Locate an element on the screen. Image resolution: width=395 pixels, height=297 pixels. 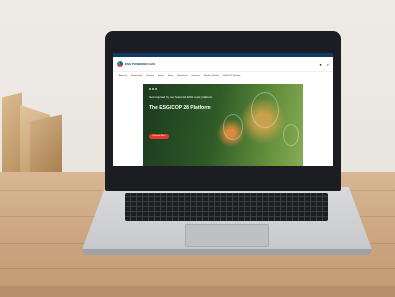
user-icon: ● is located at coordinates (320, 64).